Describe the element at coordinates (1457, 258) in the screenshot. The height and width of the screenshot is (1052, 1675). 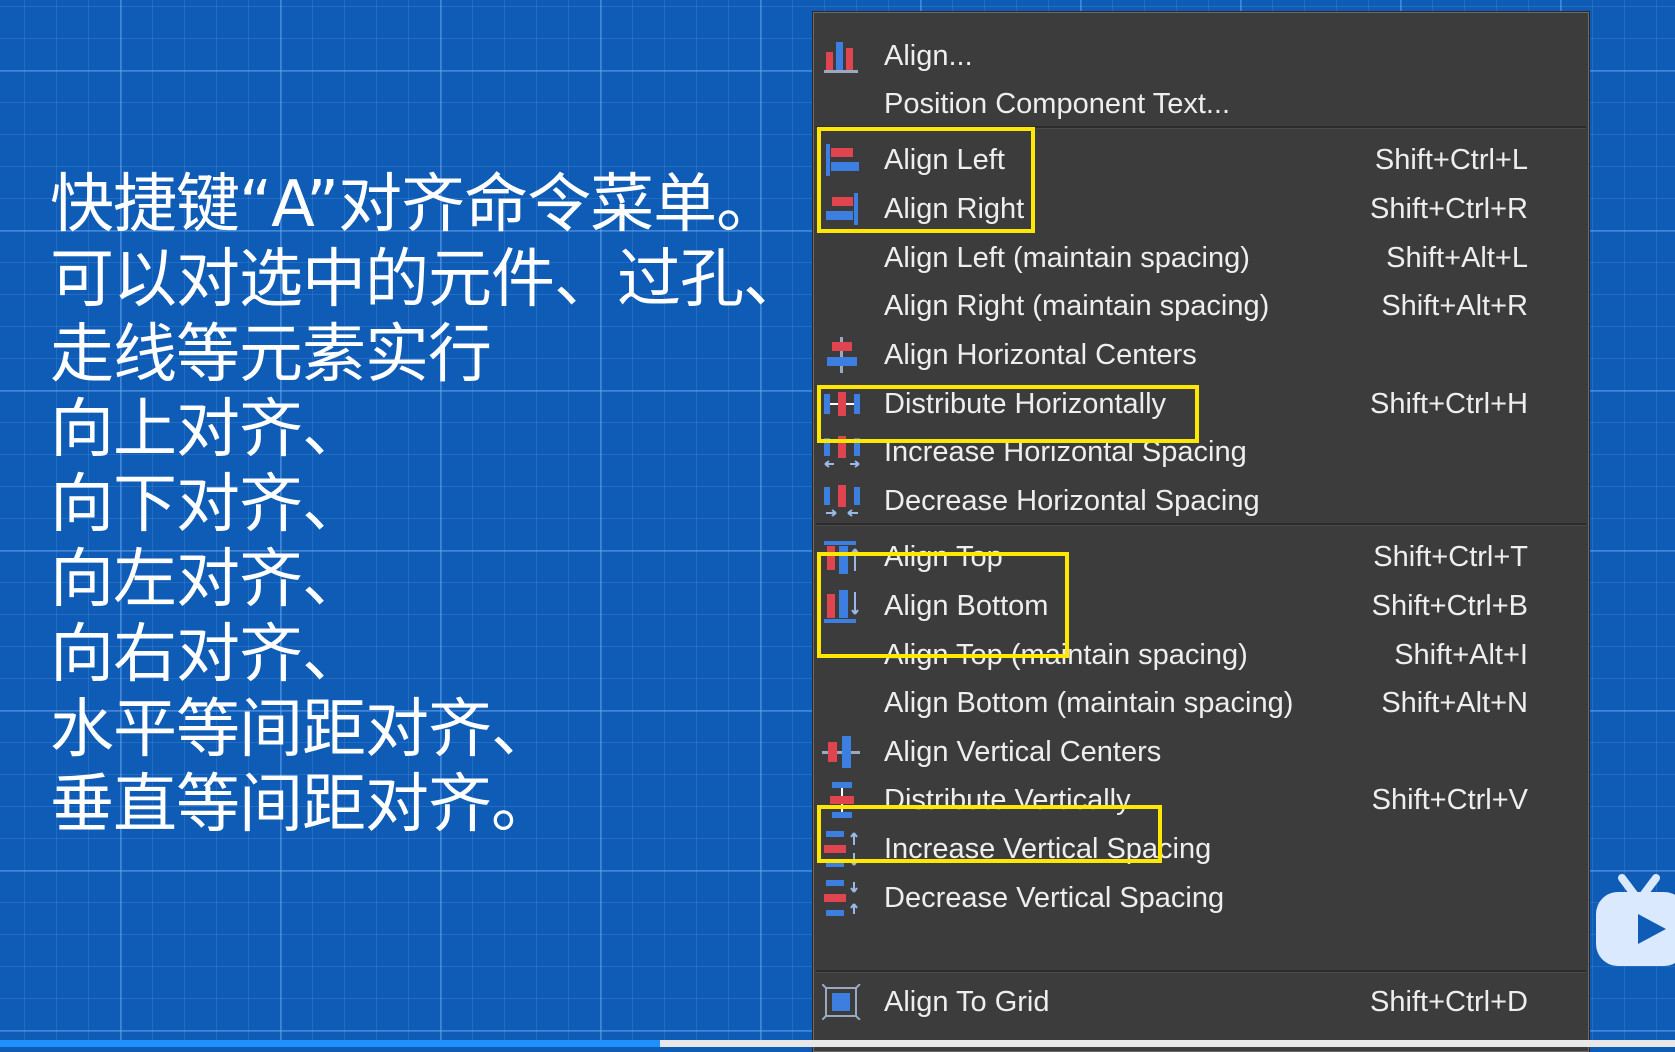
I see `menu-item-shortcut: Shift+Alt+L` at that location.